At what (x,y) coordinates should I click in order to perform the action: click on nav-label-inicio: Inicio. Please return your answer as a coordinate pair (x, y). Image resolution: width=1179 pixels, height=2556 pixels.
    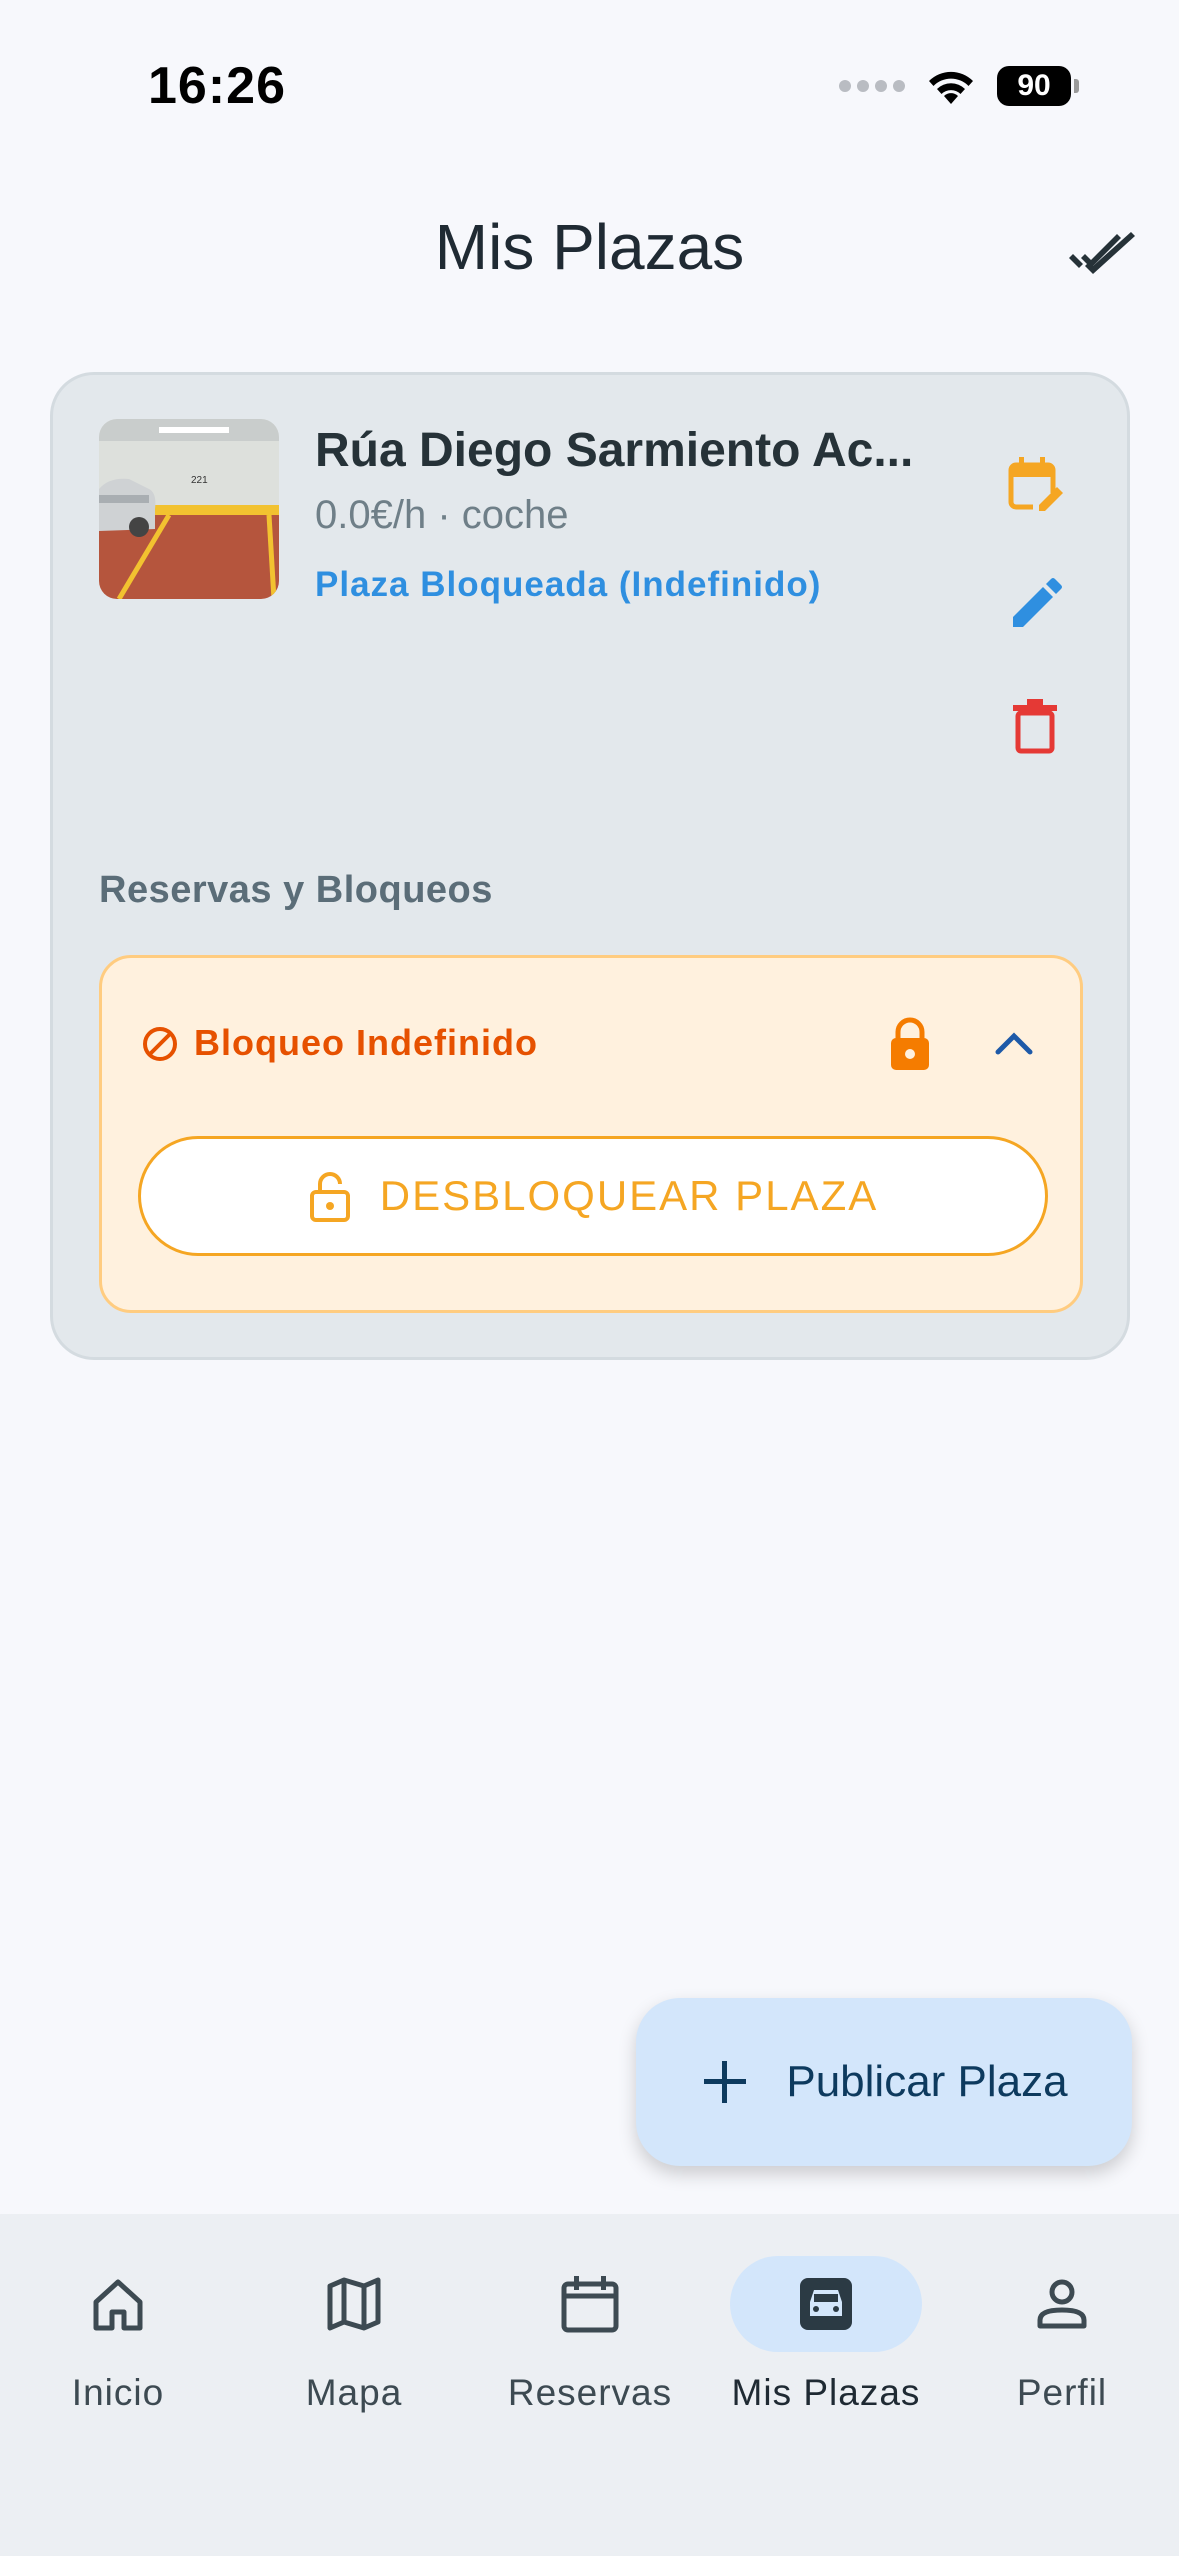
    Looking at the image, I should click on (118, 2392).